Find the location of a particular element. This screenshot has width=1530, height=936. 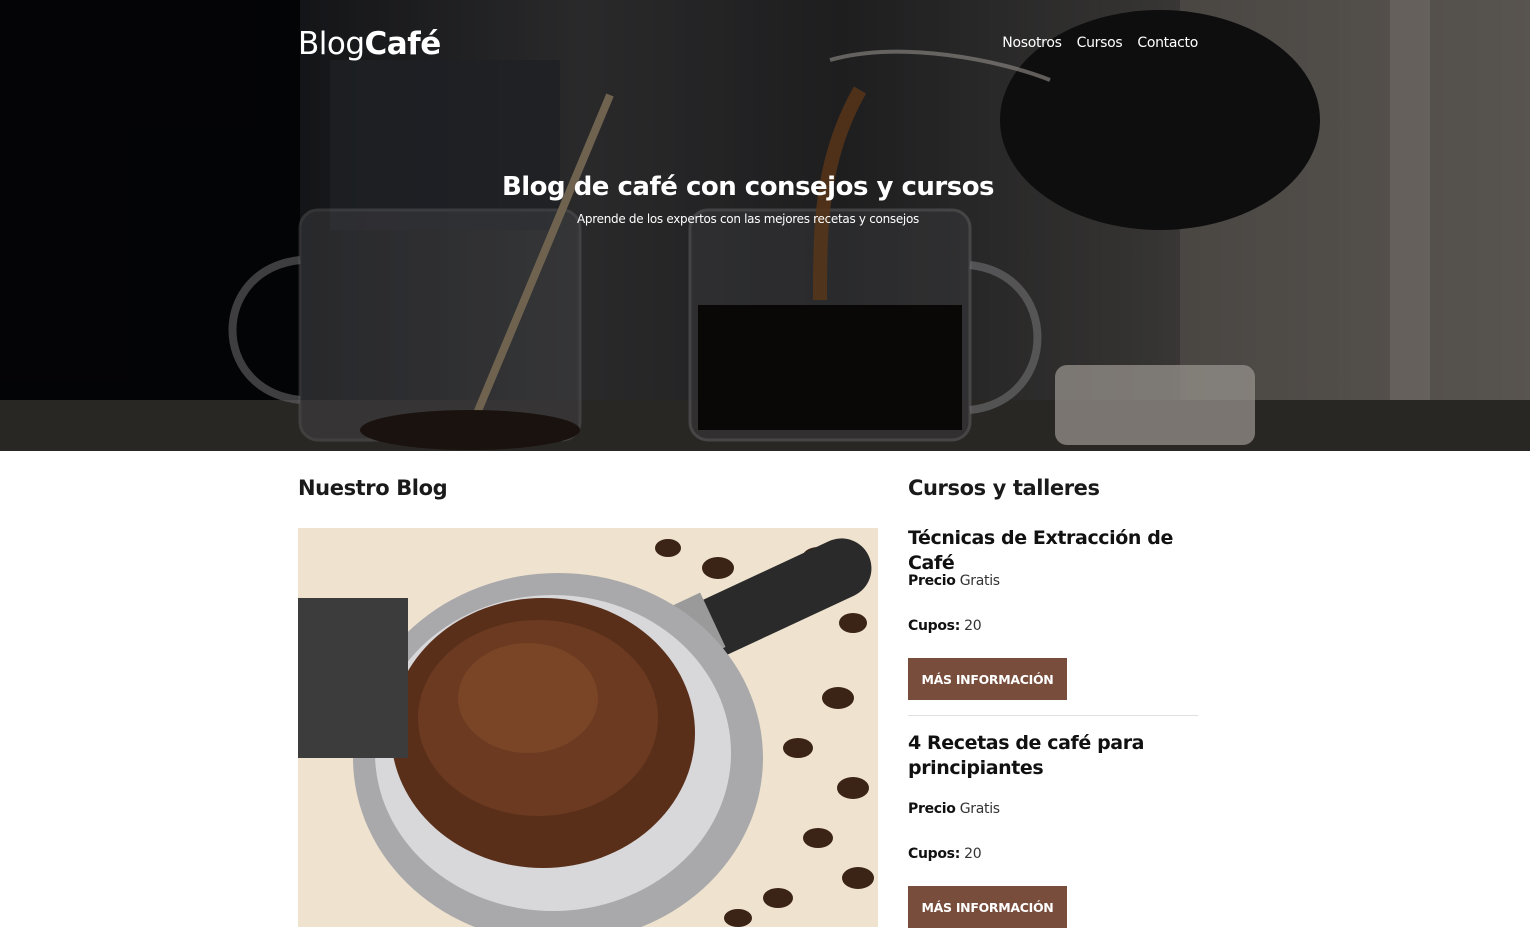

courses-section-title: Cursos y talleres is located at coordinates (1004, 488).